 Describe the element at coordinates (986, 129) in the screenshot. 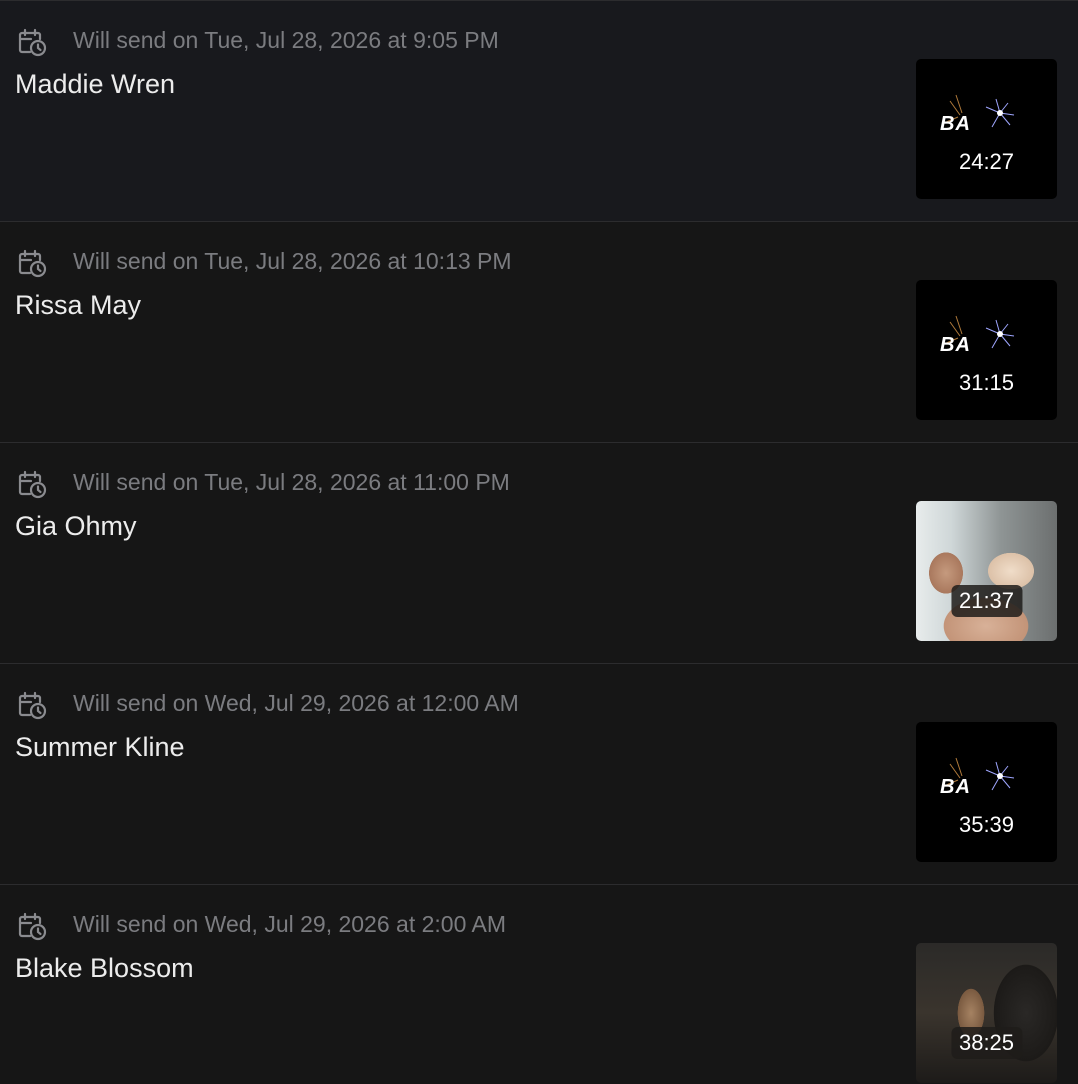

I see `video-thumbnail: BA 24:27` at that location.